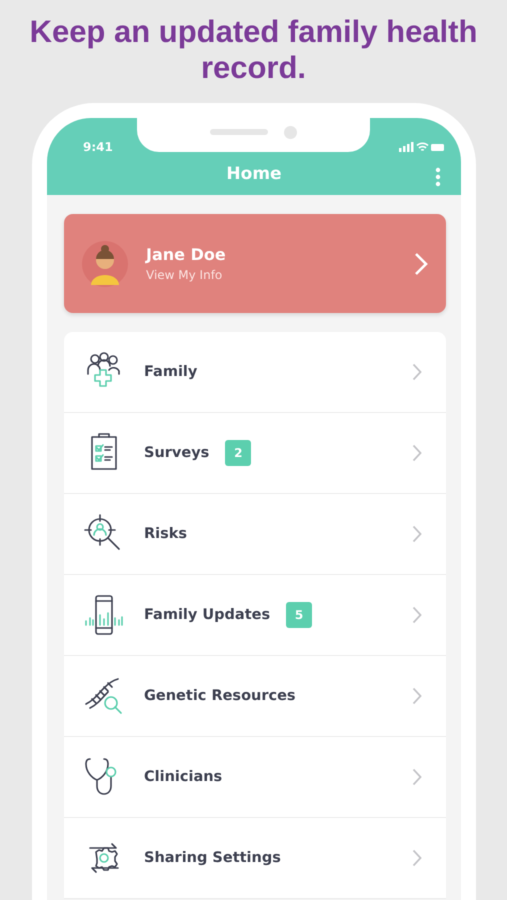 The height and width of the screenshot is (900, 507). What do you see at coordinates (254, 174) in the screenshot?
I see `screen-title: Home` at bounding box center [254, 174].